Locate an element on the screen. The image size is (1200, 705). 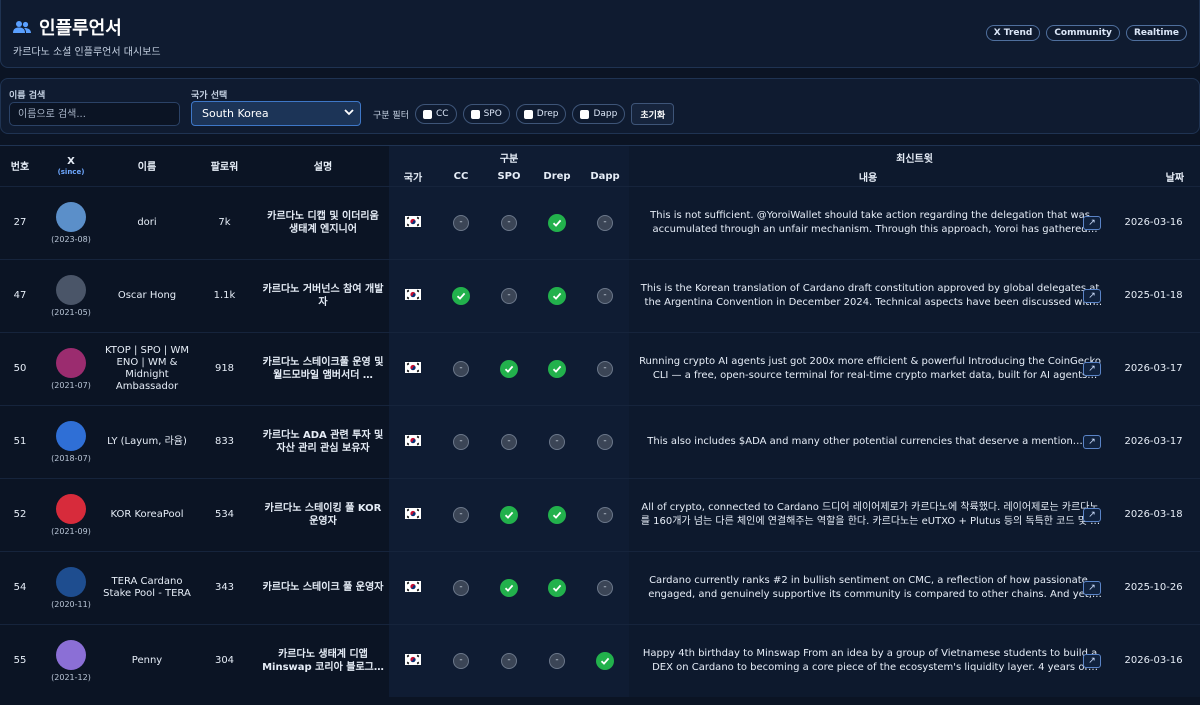
row-date: 2025-10-26 is located at coordinates (1153, 587).